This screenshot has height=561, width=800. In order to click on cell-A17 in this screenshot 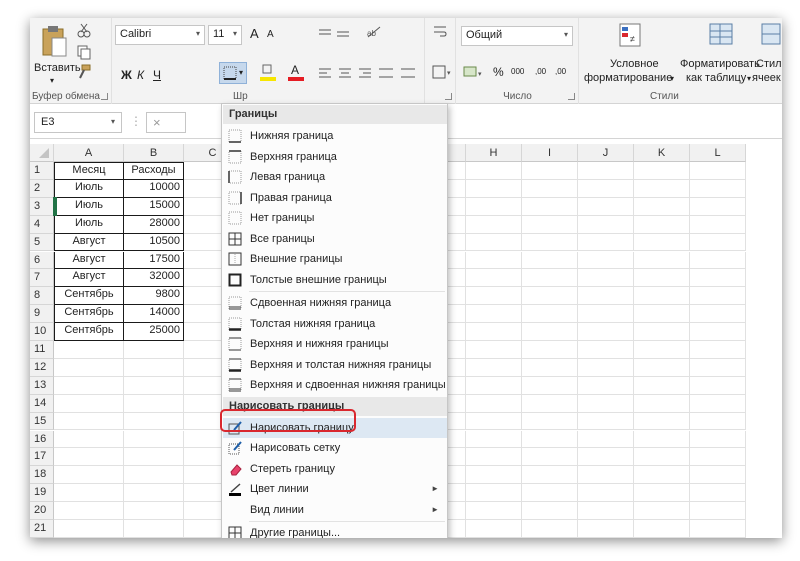, I will do `click(89, 457)`.